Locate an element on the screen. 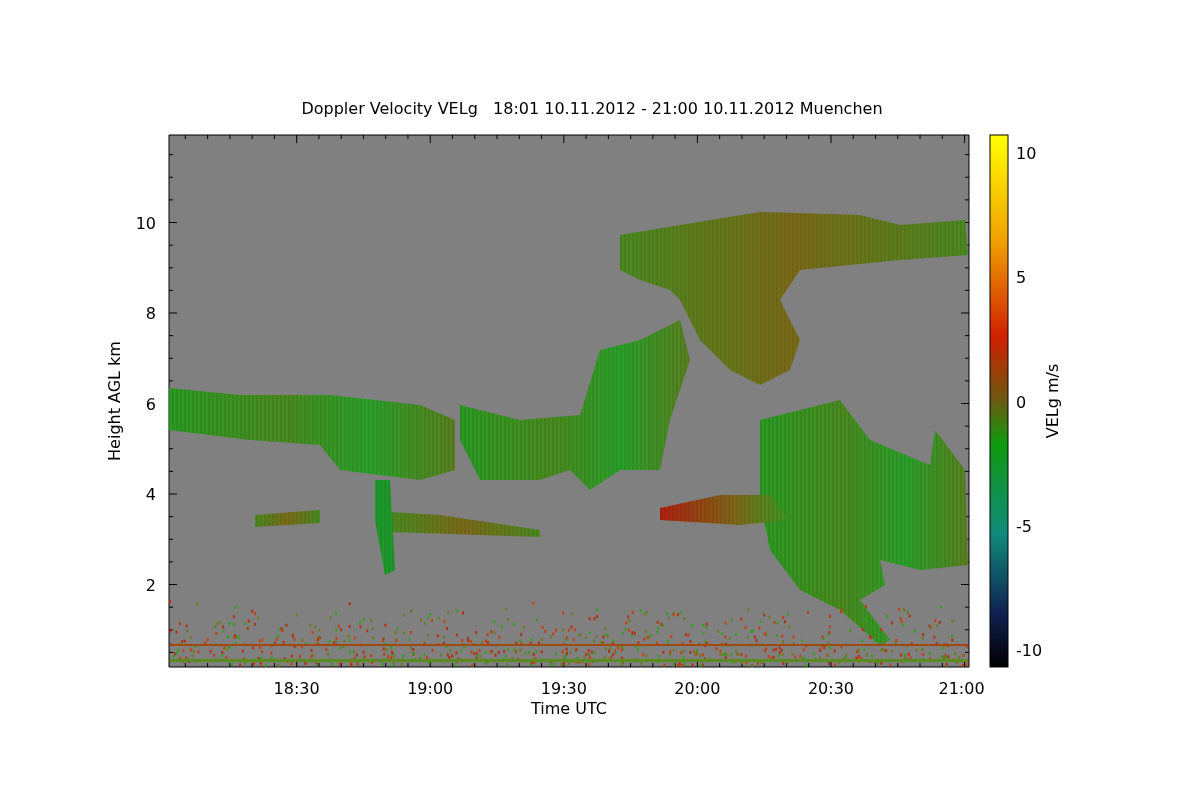 This screenshot has height=800, width=1200. chart-title: Doppler Velocity VELg 18:01 10.11.2012 - 21:00 10.11.2012 Muenchen is located at coordinates (592, 108).